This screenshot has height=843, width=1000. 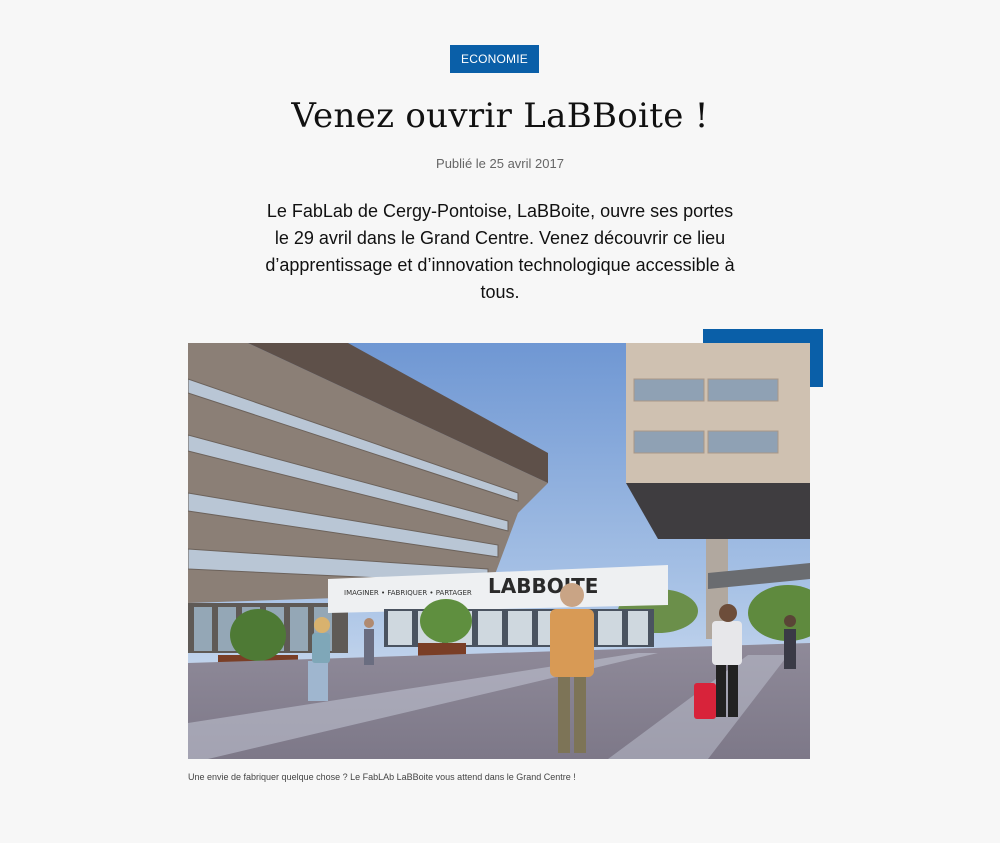 What do you see at coordinates (500, 116) in the screenshot?
I see `page-title: Venez ouvrir LaBBoite !` at bounding box center [500, 116].